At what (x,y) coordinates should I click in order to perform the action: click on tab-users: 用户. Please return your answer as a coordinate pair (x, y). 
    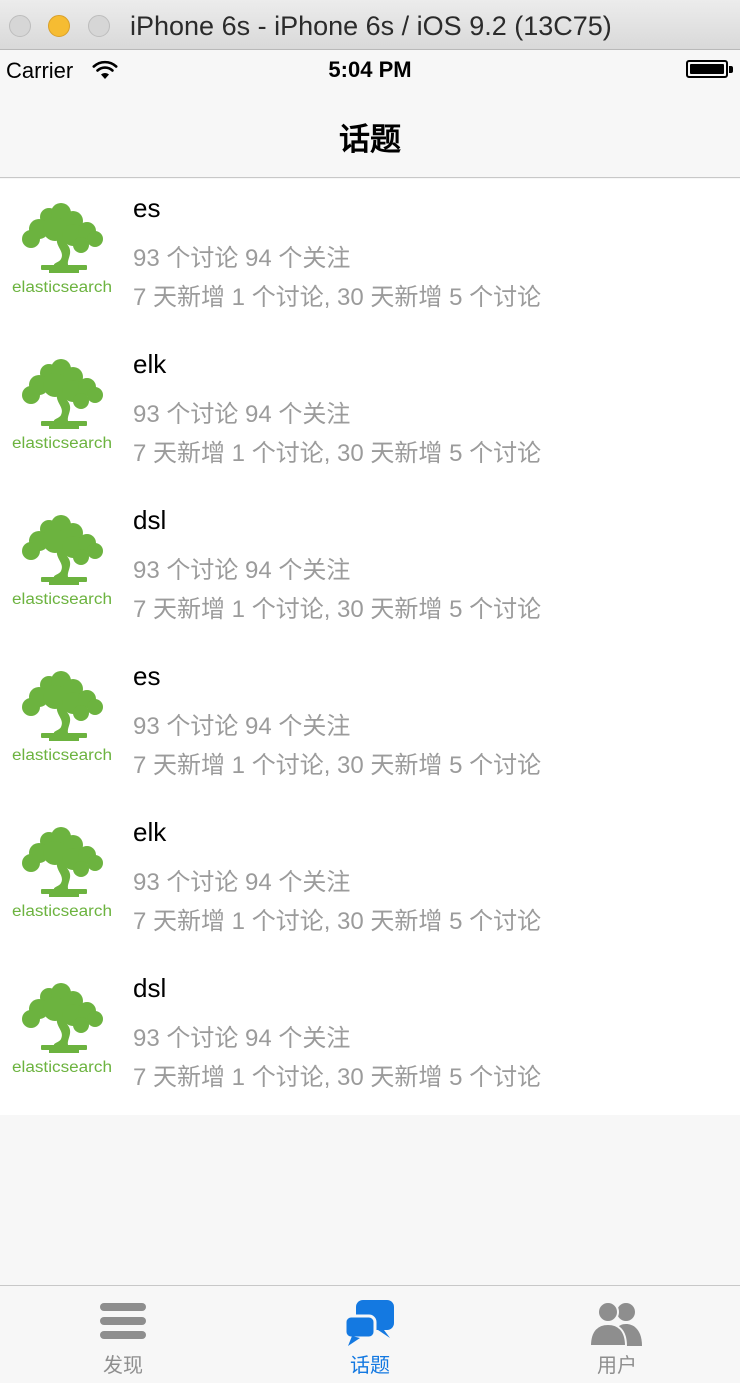
    Looking at the image, I should click on (617, 1334).